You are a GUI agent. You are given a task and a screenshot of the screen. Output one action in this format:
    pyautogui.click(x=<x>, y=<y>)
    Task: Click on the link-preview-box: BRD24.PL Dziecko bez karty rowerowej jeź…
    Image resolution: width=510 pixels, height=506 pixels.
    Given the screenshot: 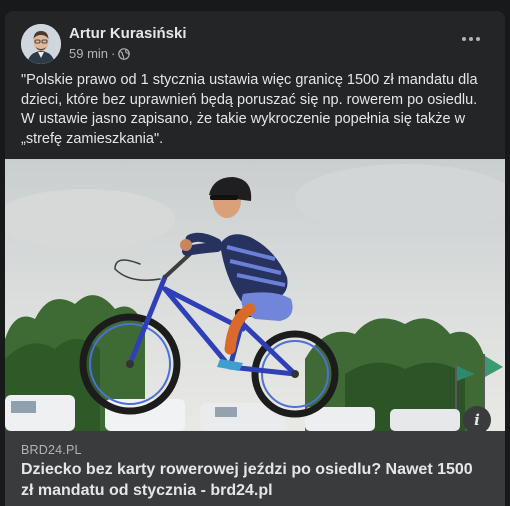 What is the action you would take?
    pyautogui.click(x=255, y=468)
    